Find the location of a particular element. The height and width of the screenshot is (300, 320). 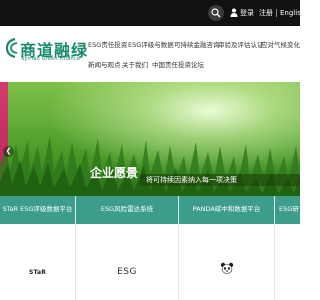

user-icon is located at coordinates (234, 12).